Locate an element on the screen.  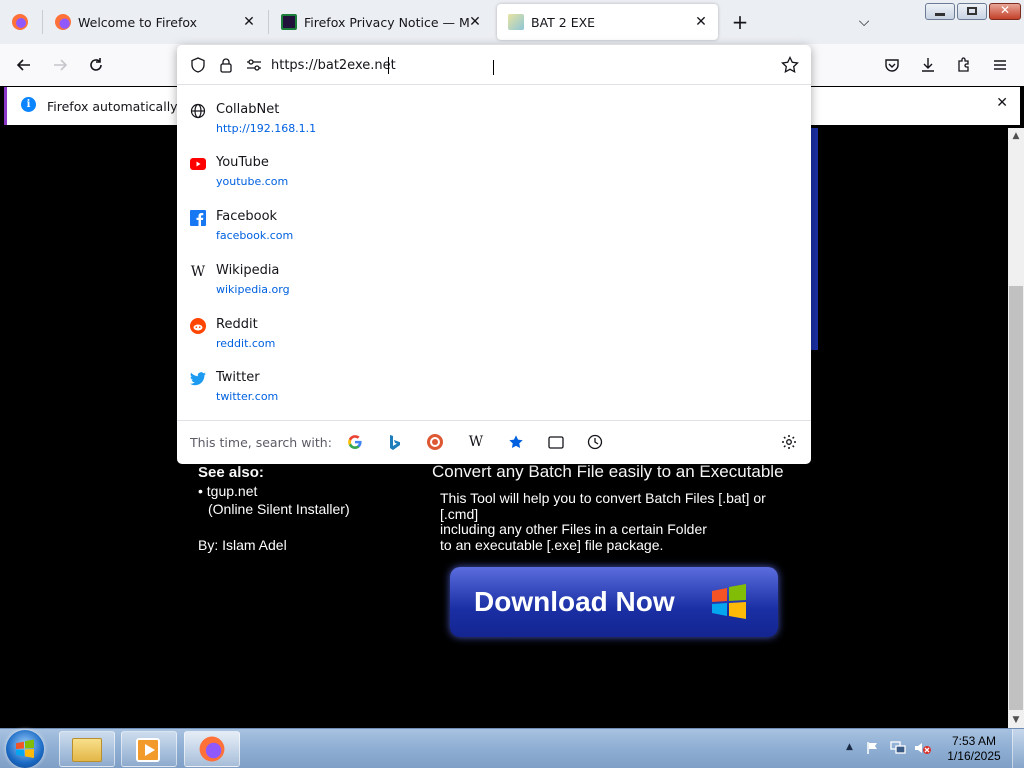
minimize-icon is located at coordinates (940, 14).